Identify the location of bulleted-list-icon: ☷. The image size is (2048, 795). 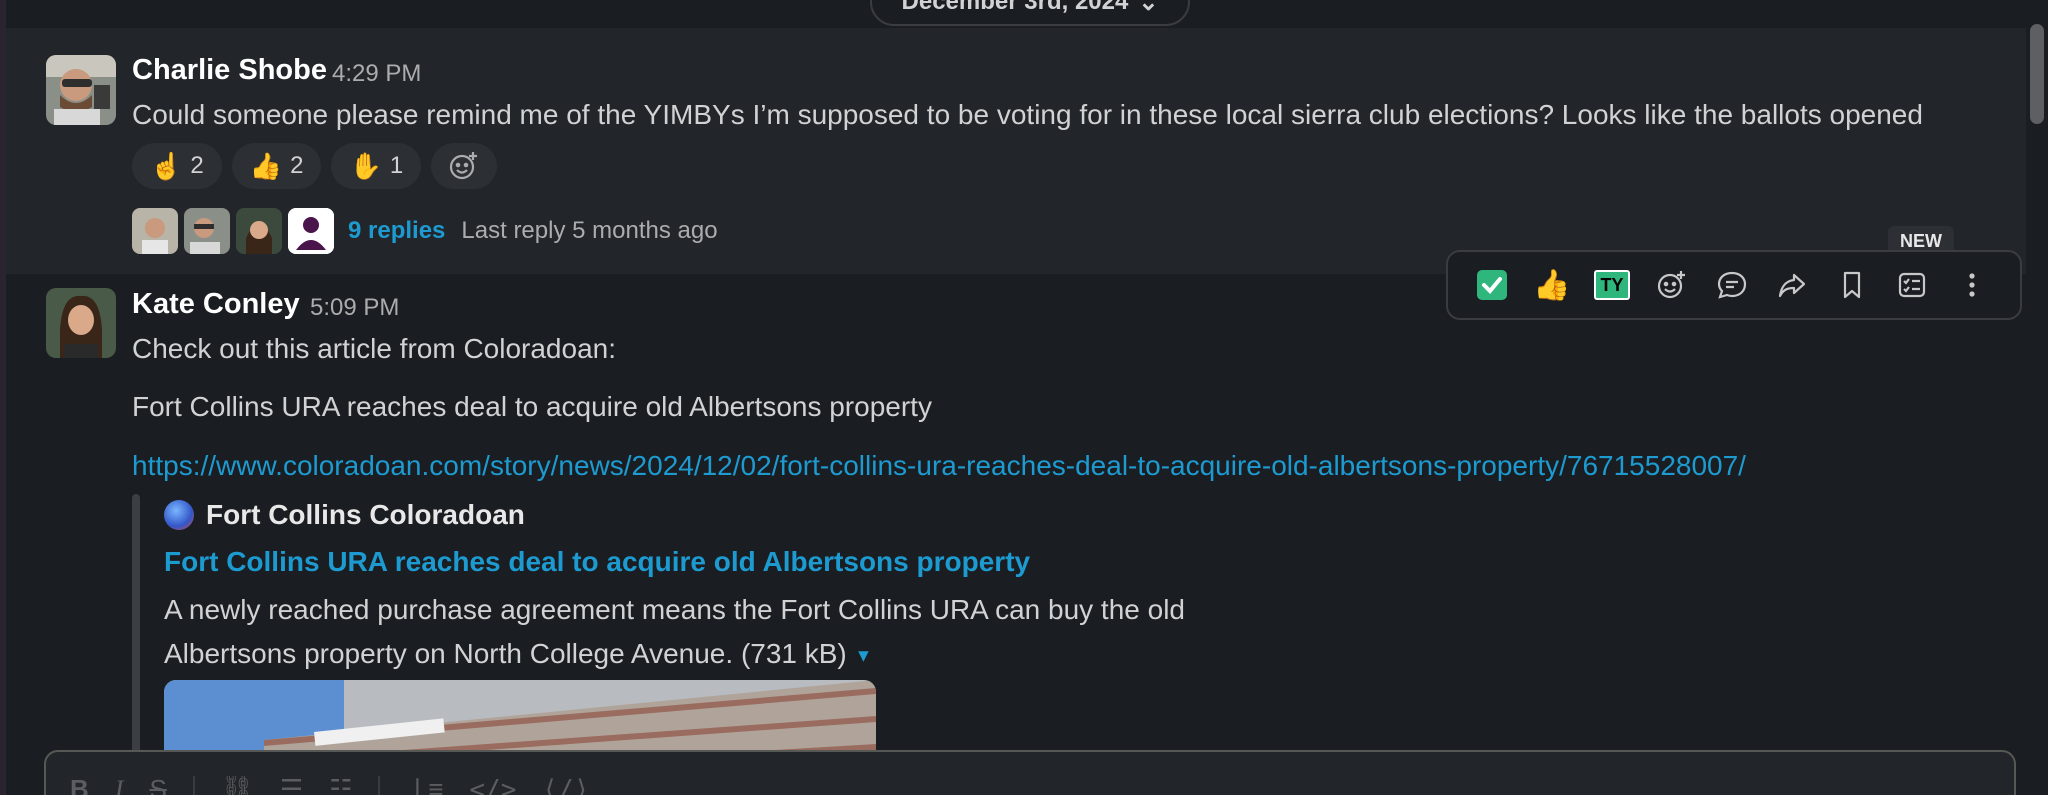
(340, 784).